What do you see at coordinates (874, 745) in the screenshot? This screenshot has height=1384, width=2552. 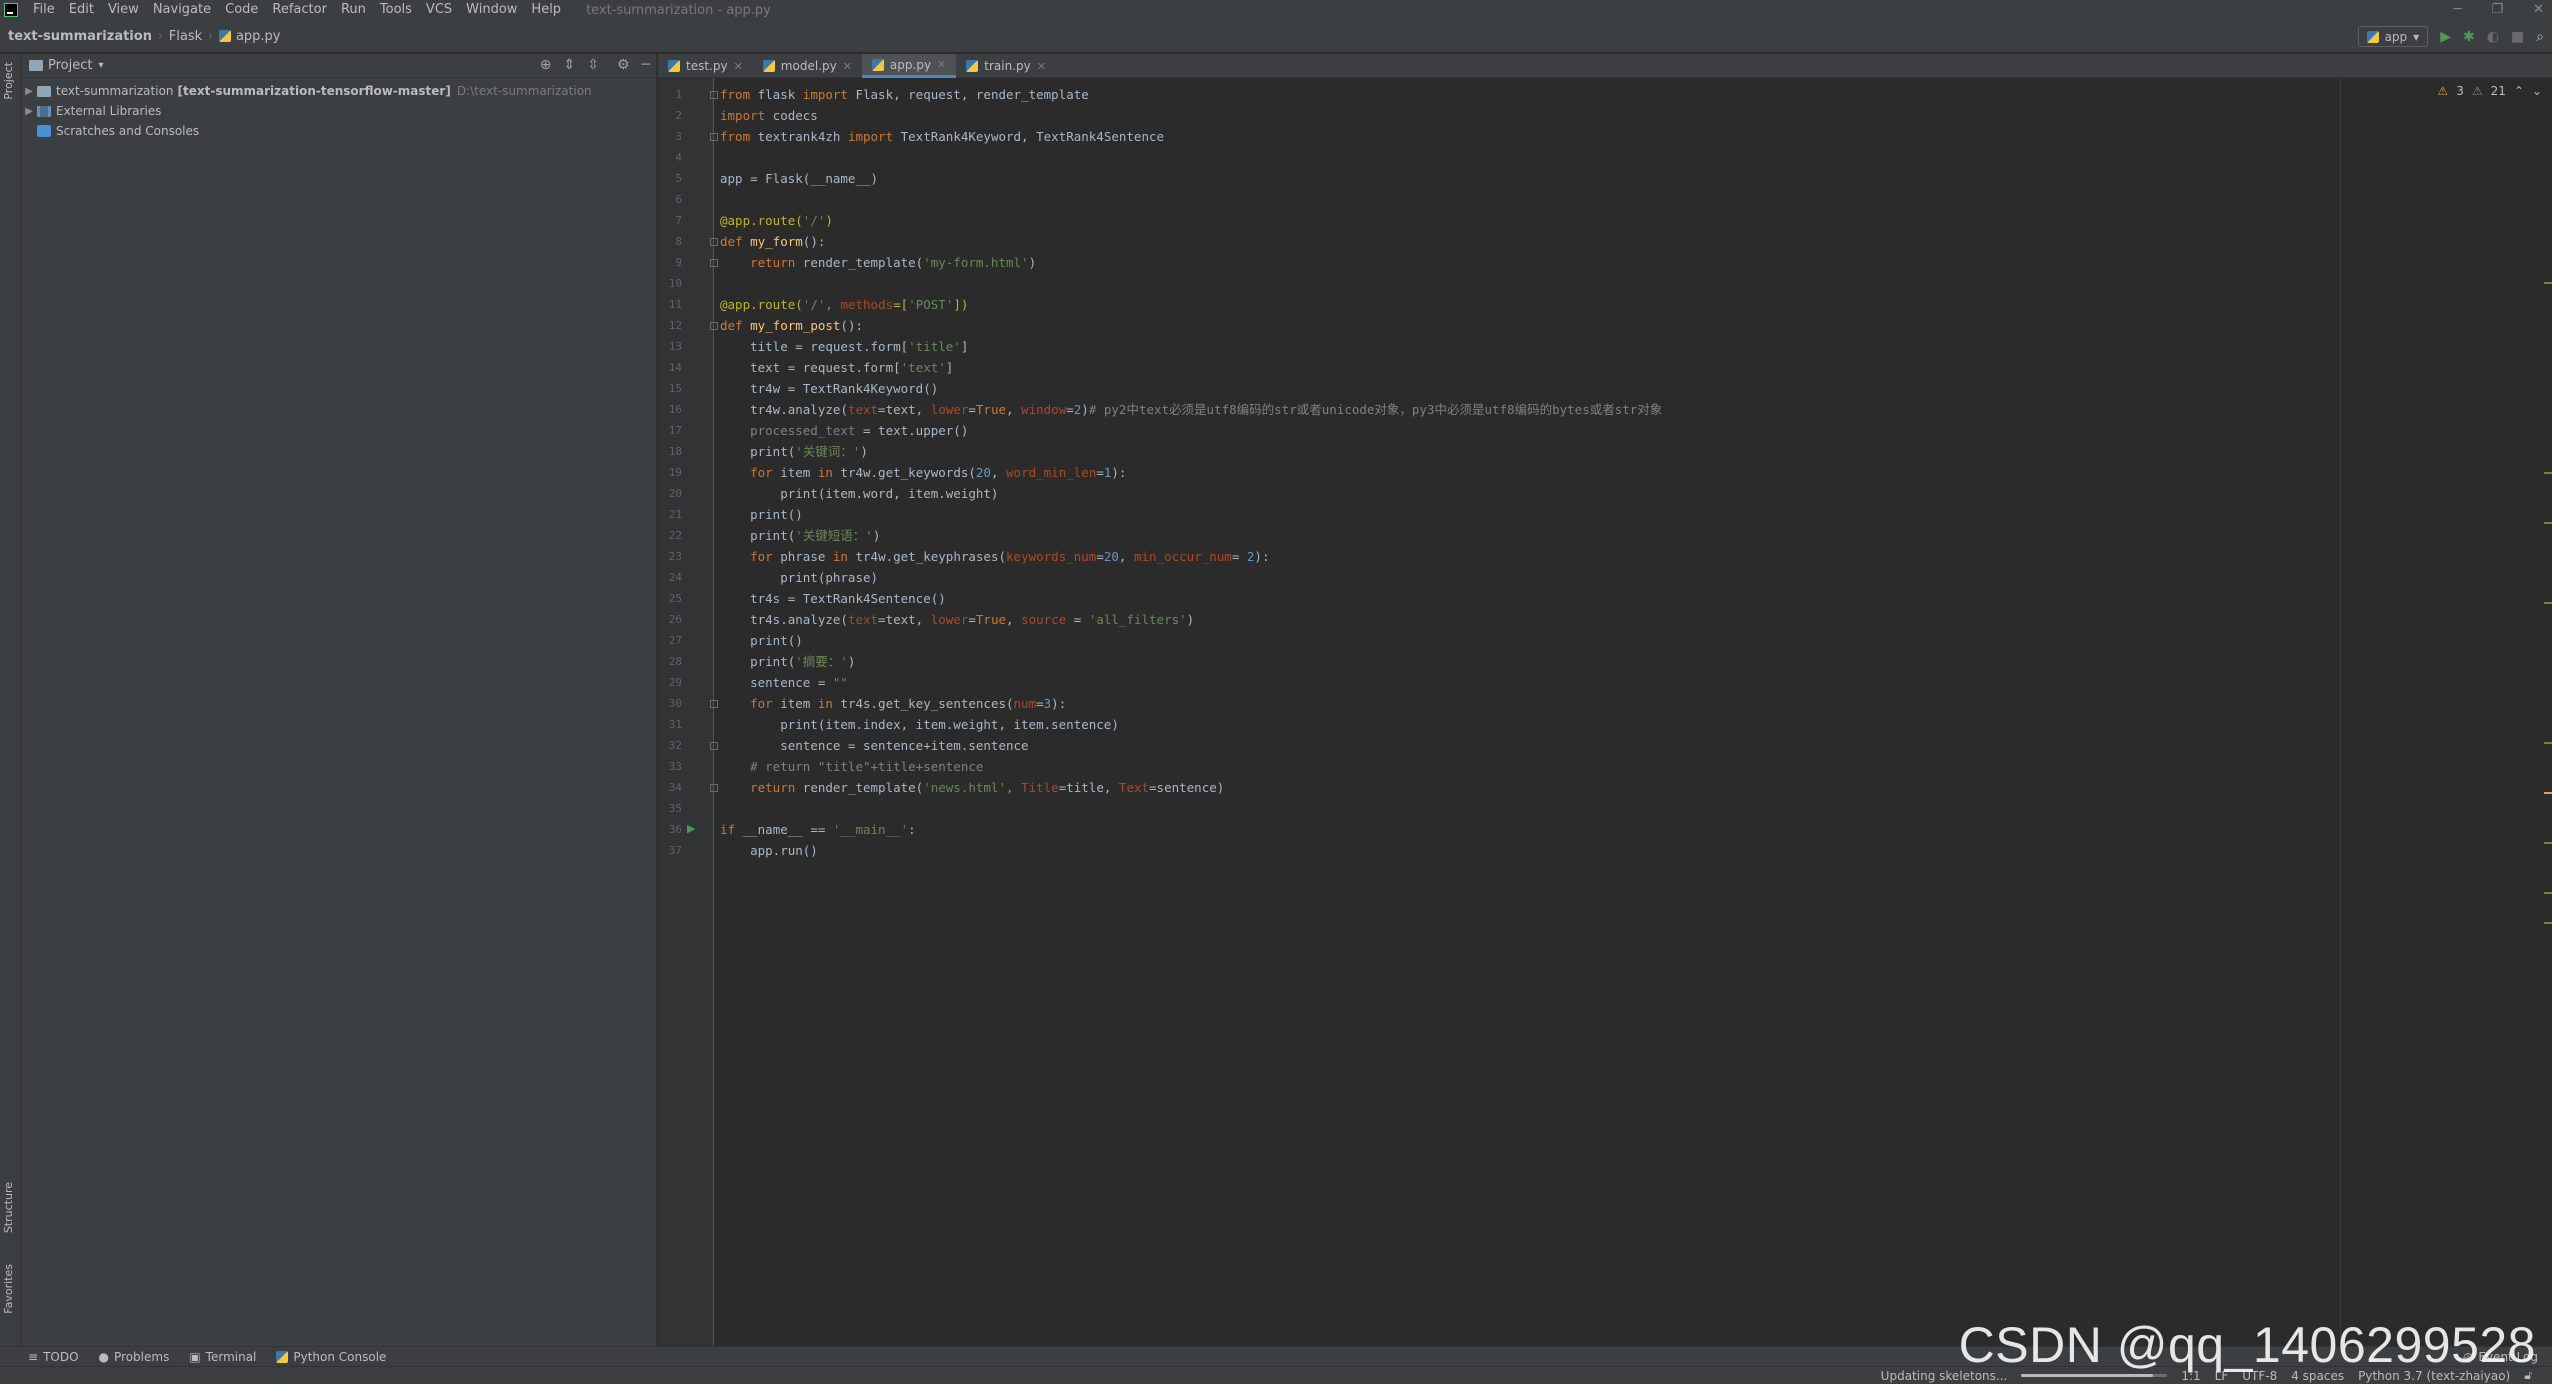 I see `code-line: sentence = sentence+item.sentence` at bounding box center [874, 745].